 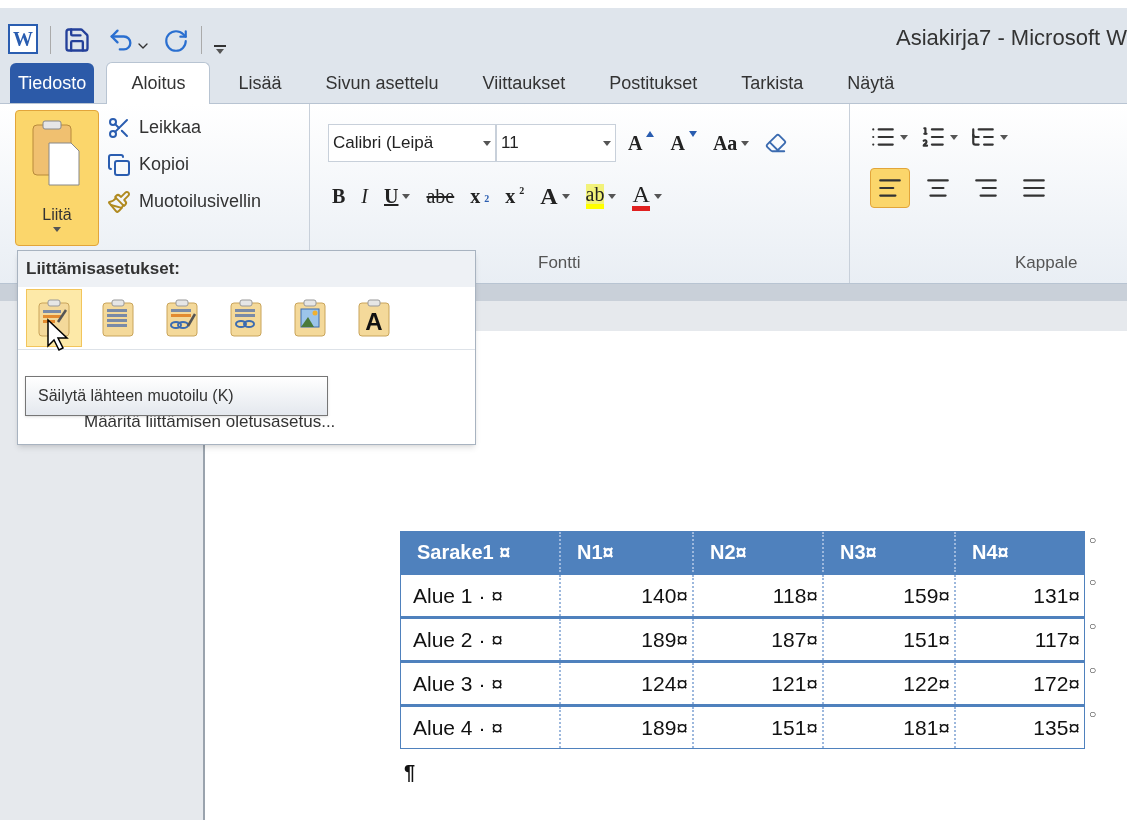 What do you see at coordinates (625, 552) in the screenshot?
I see `table-header-cell: N1¤` at bounding box center [625, 552].